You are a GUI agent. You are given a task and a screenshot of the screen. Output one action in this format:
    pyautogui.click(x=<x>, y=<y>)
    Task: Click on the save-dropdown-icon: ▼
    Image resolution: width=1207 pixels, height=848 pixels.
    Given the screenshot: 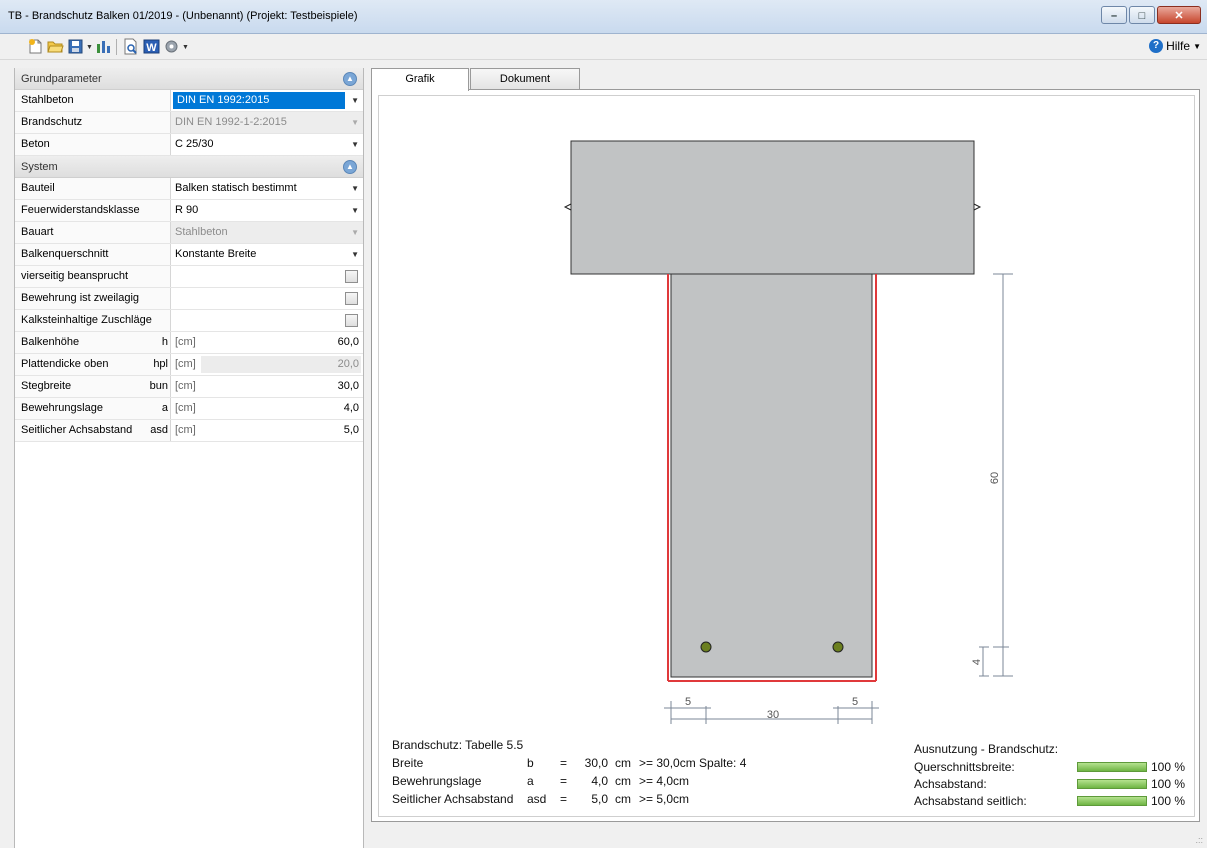 What is the action you would take?
    pyautogui.click(x=89, y=47)
    